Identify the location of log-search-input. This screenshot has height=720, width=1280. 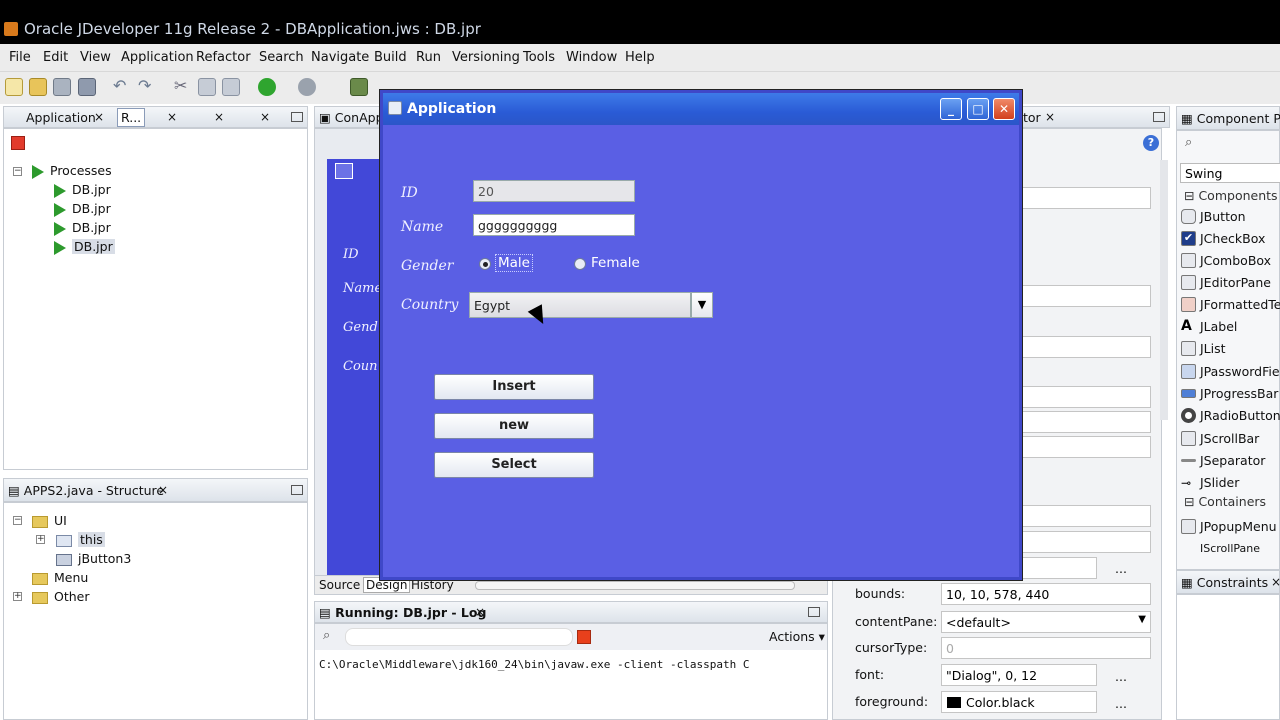
(459, 637).